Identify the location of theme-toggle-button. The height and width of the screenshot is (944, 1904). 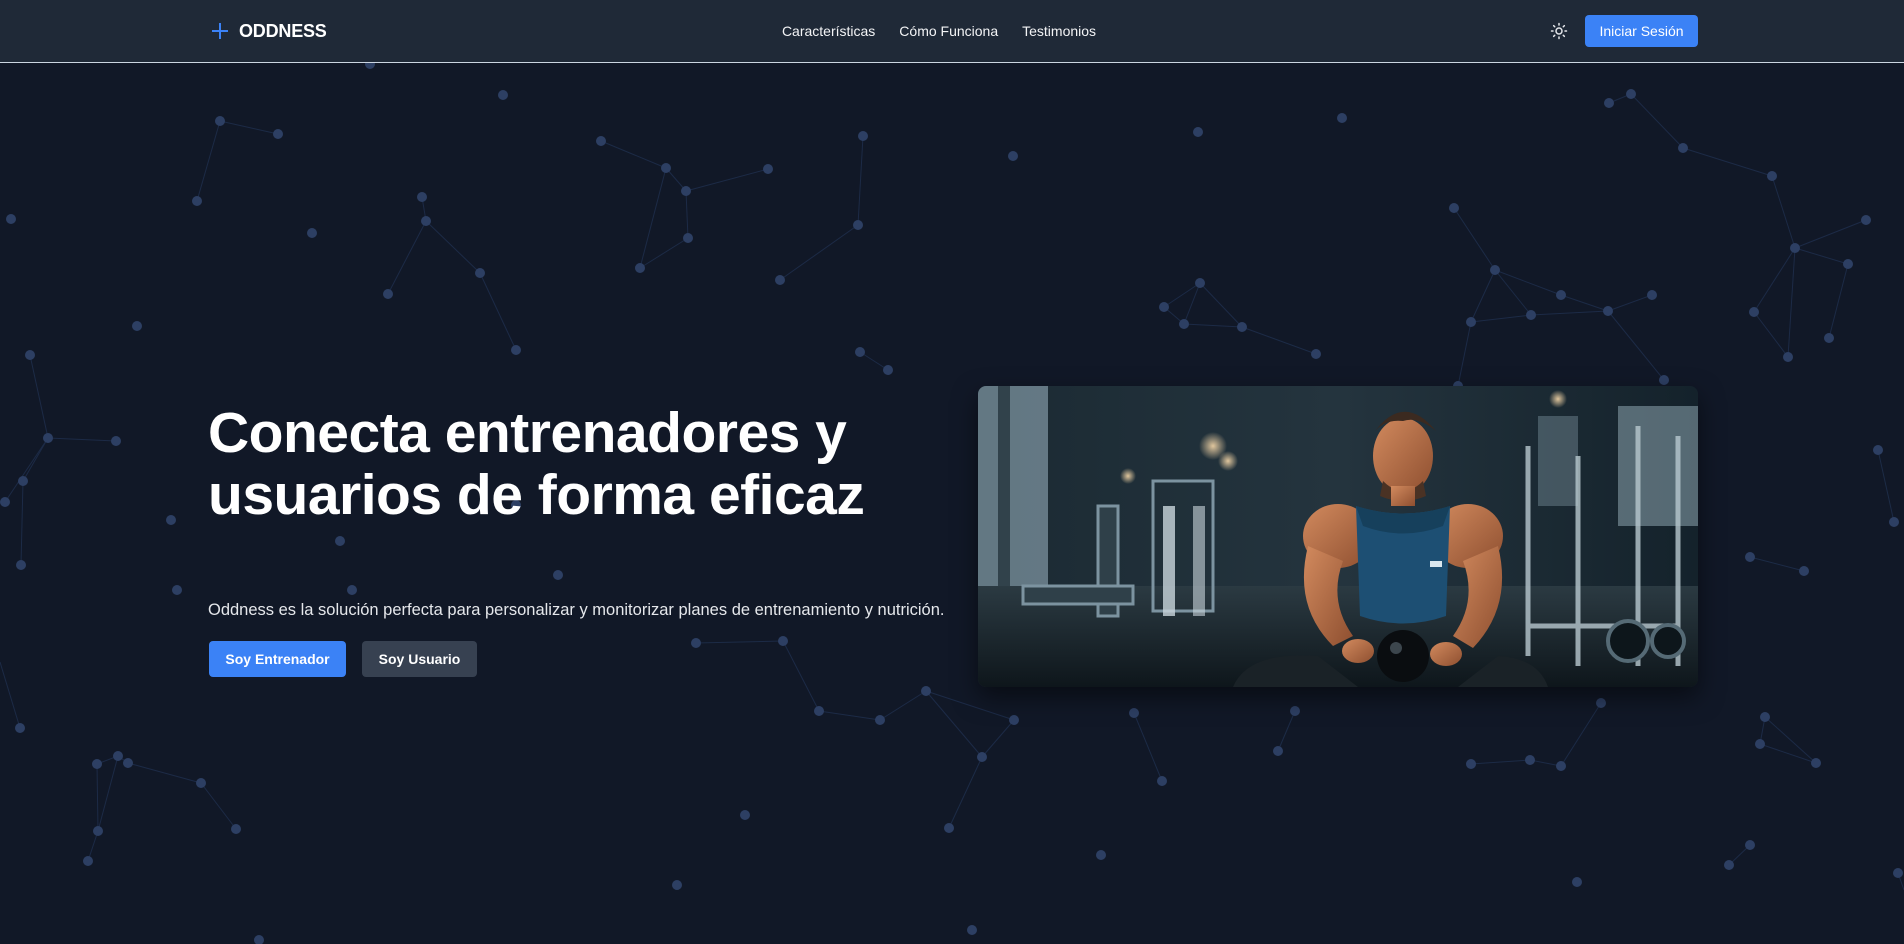
(1559, 31).